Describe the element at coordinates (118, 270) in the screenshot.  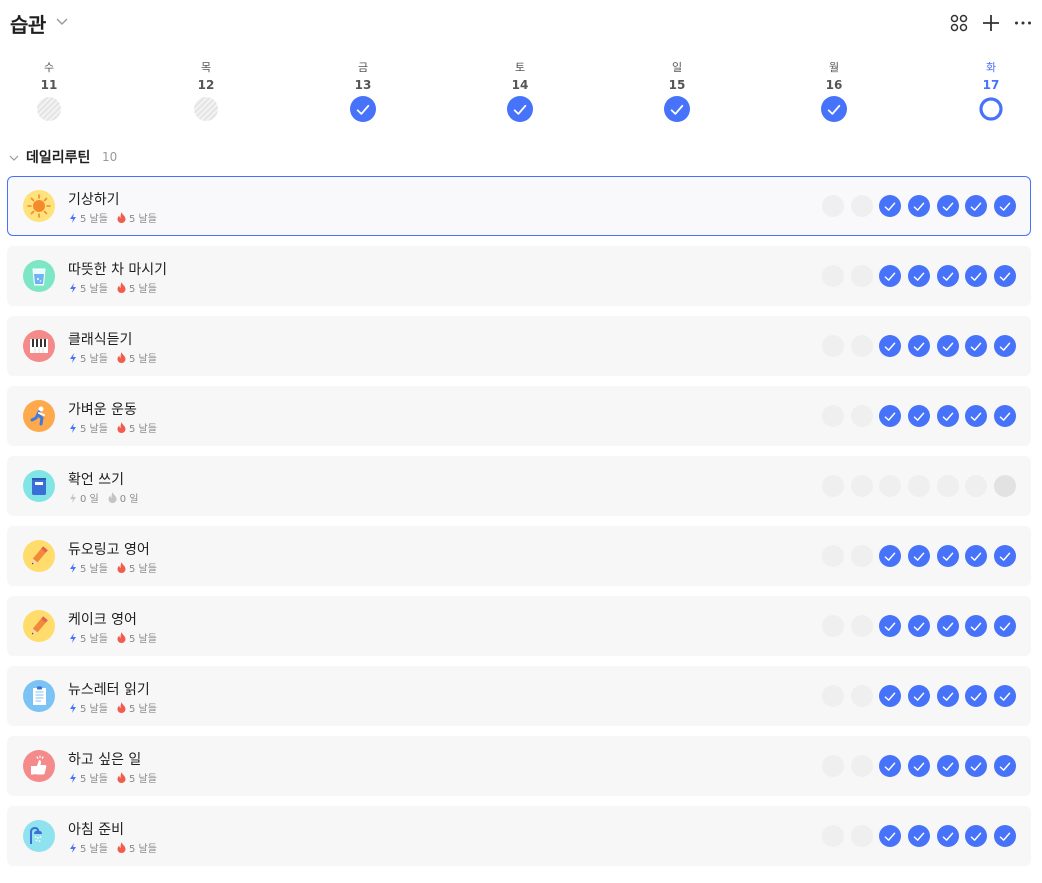
I see `habit-name: 따뜻한 차 마시기` at that location.